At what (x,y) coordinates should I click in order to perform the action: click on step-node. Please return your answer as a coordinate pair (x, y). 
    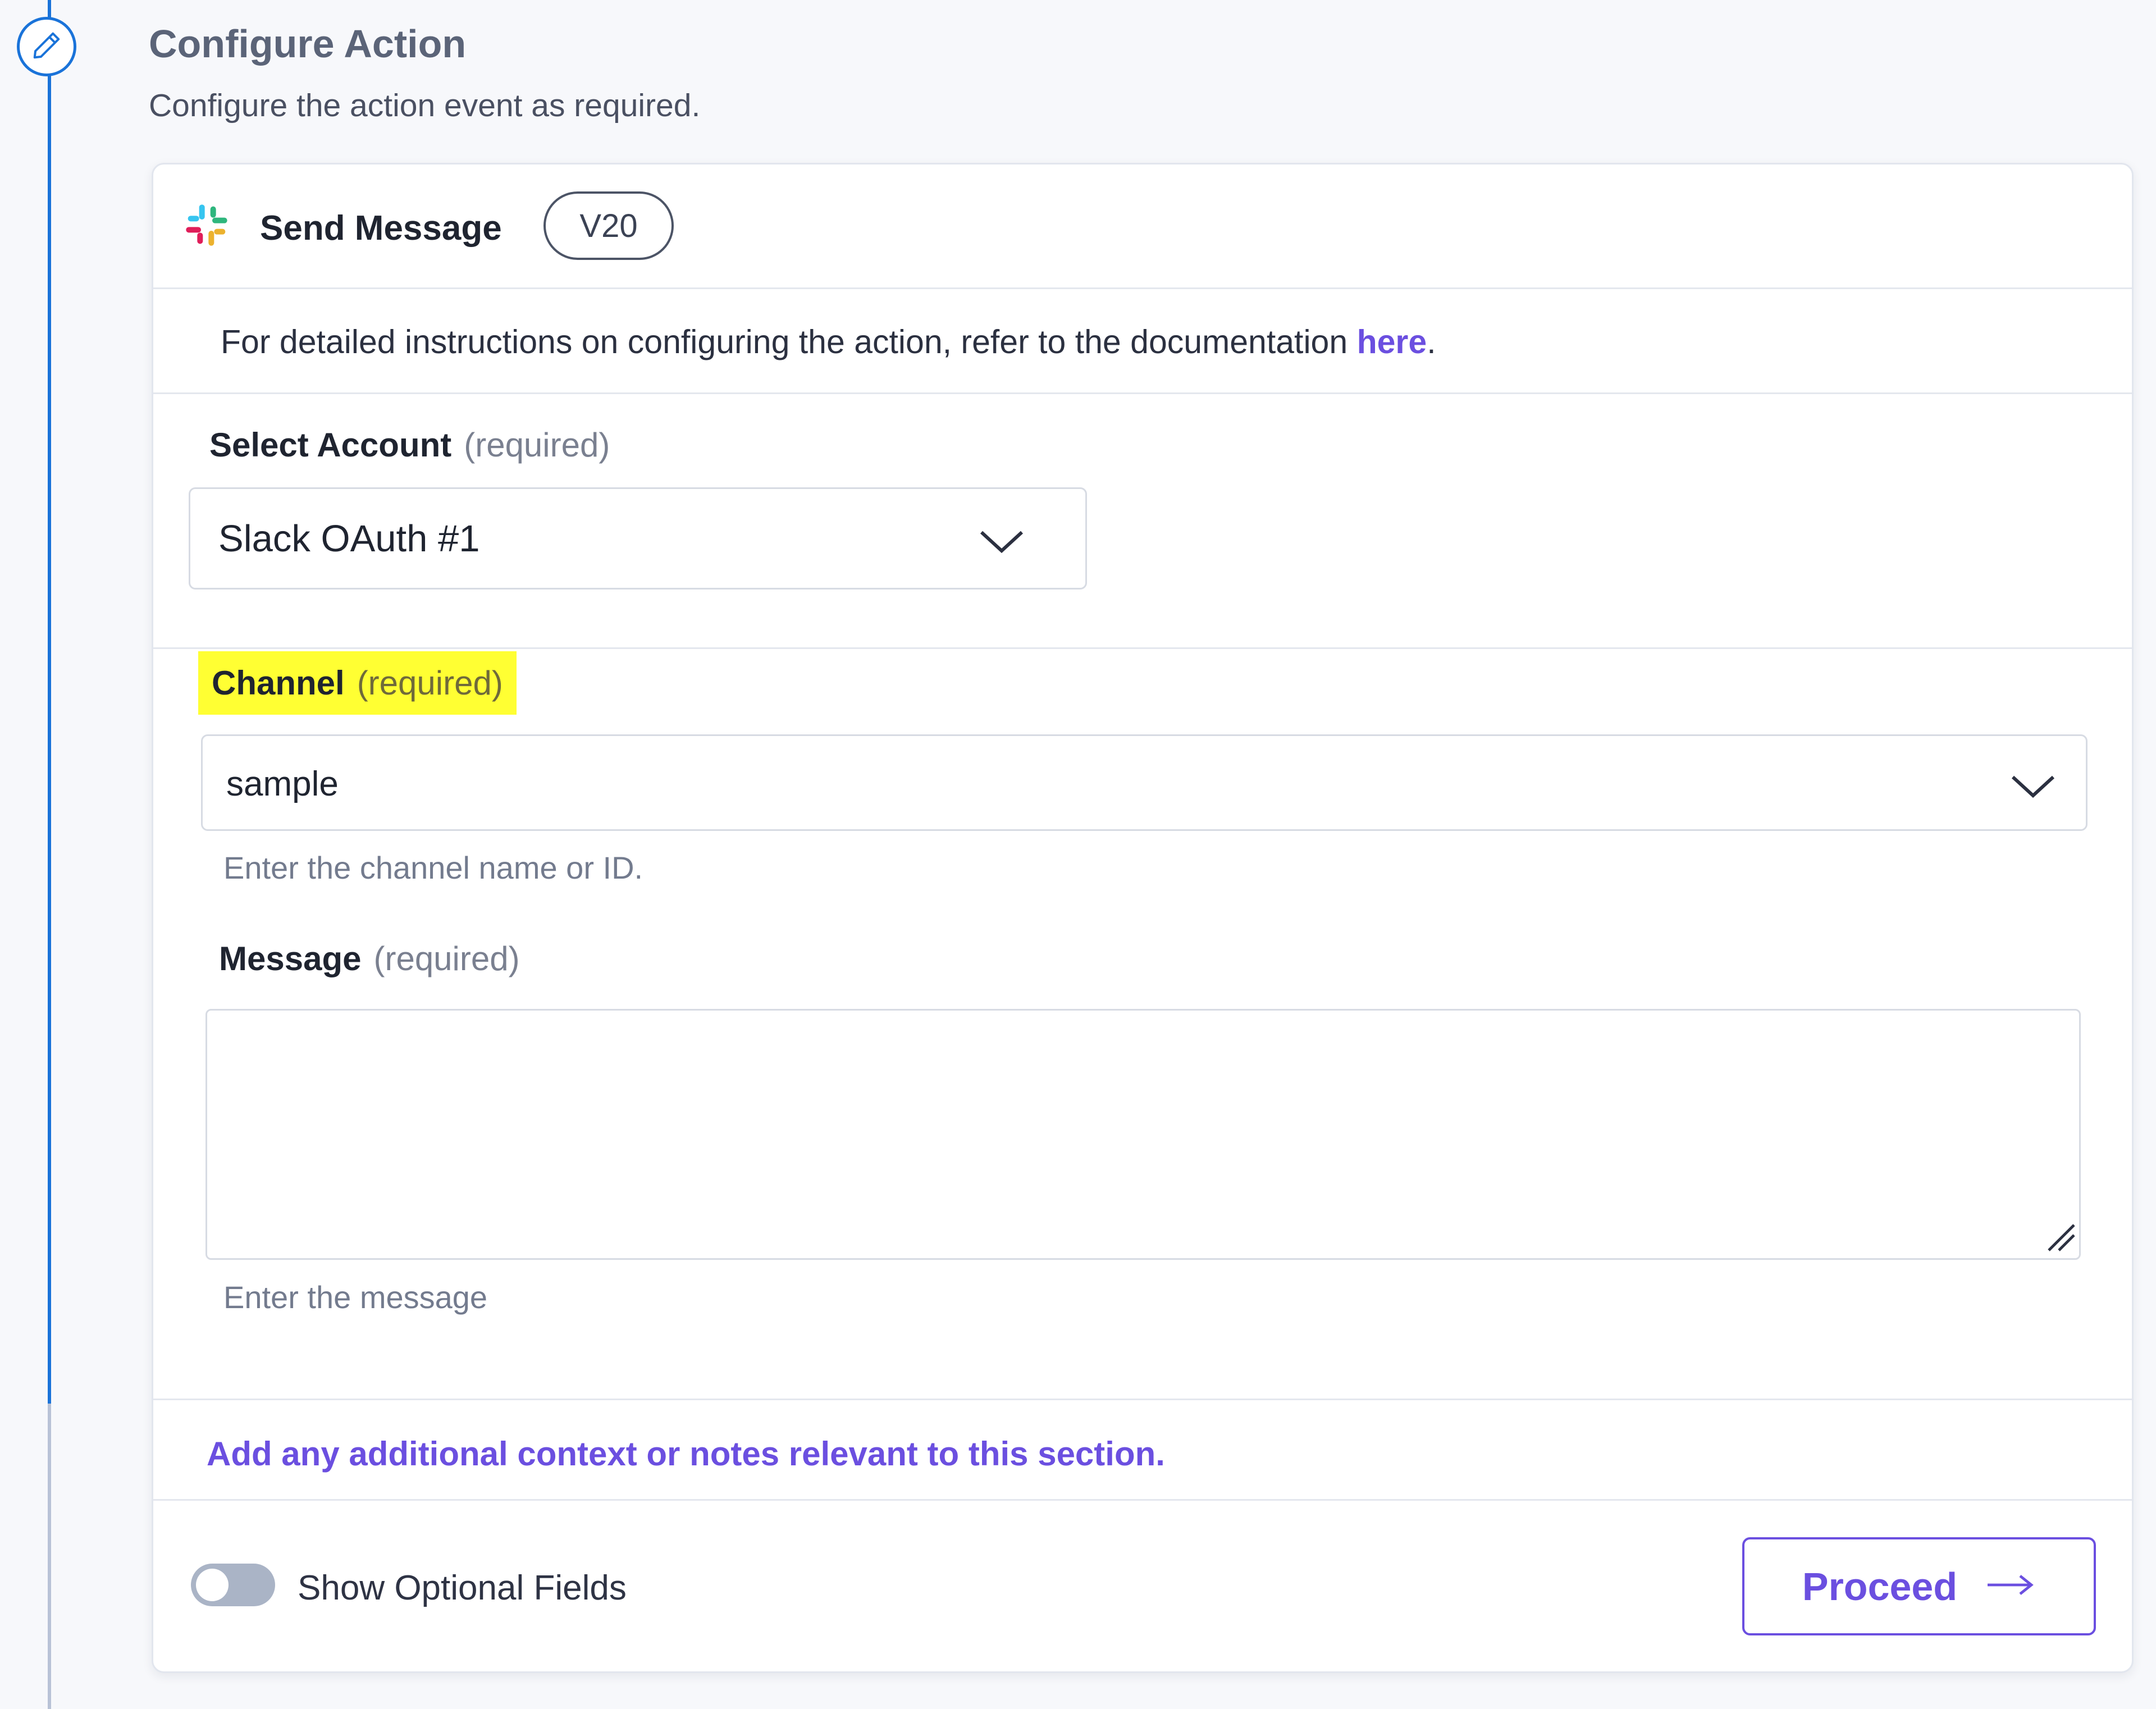
    Looking at the image, I should click on (46, 46).